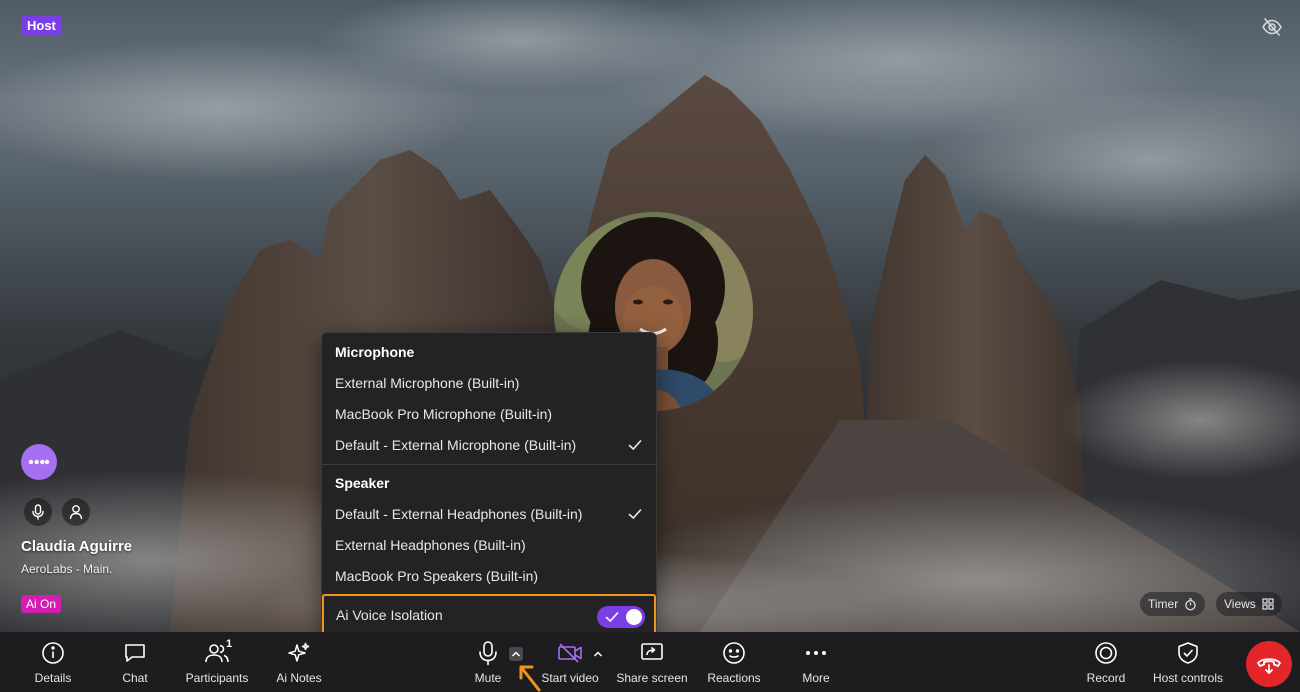 The image size is (1300, 692). I want to click on video-off-icon, so click(570, 653).